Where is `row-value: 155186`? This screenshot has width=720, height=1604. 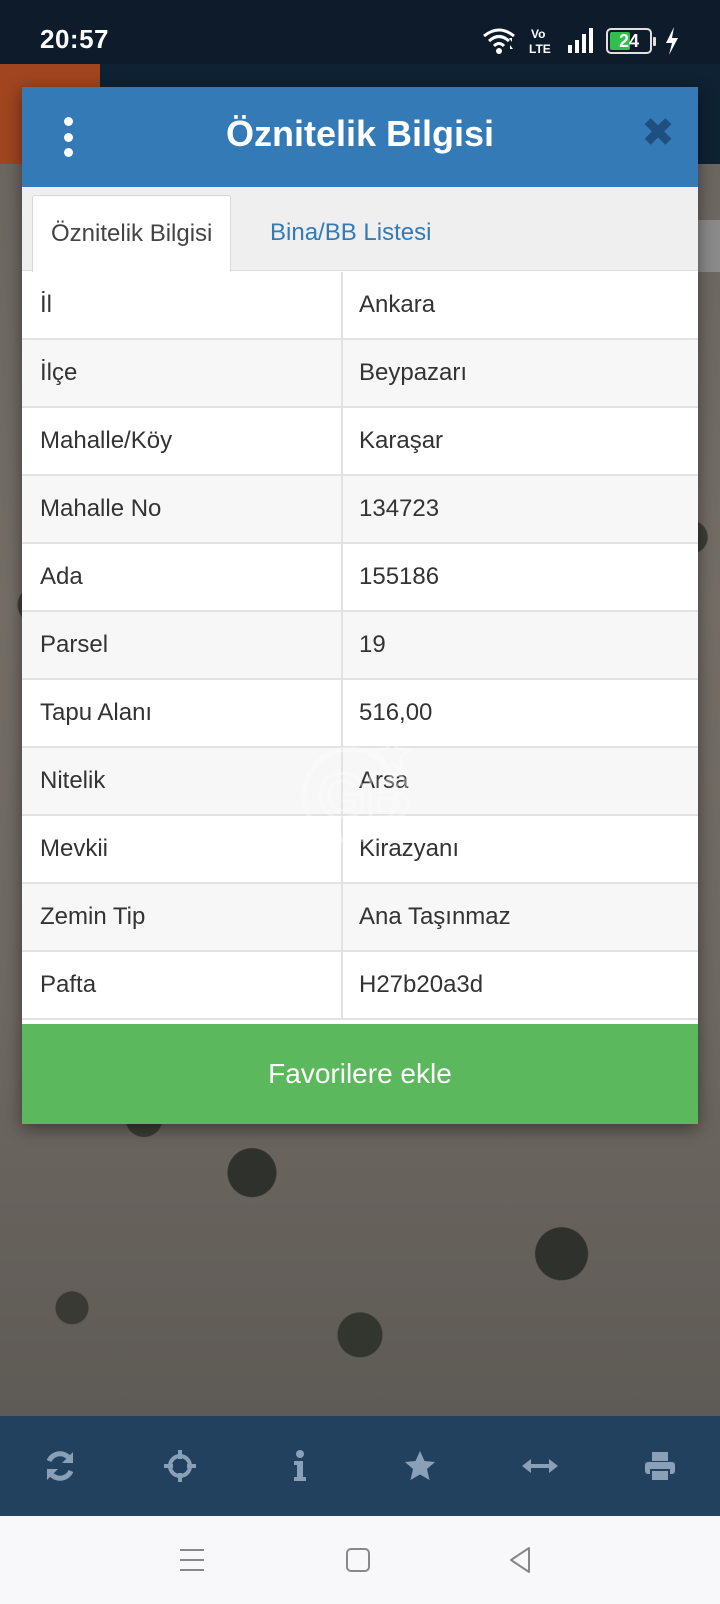
row-value: 155186 is located at coordinates (399, 576).